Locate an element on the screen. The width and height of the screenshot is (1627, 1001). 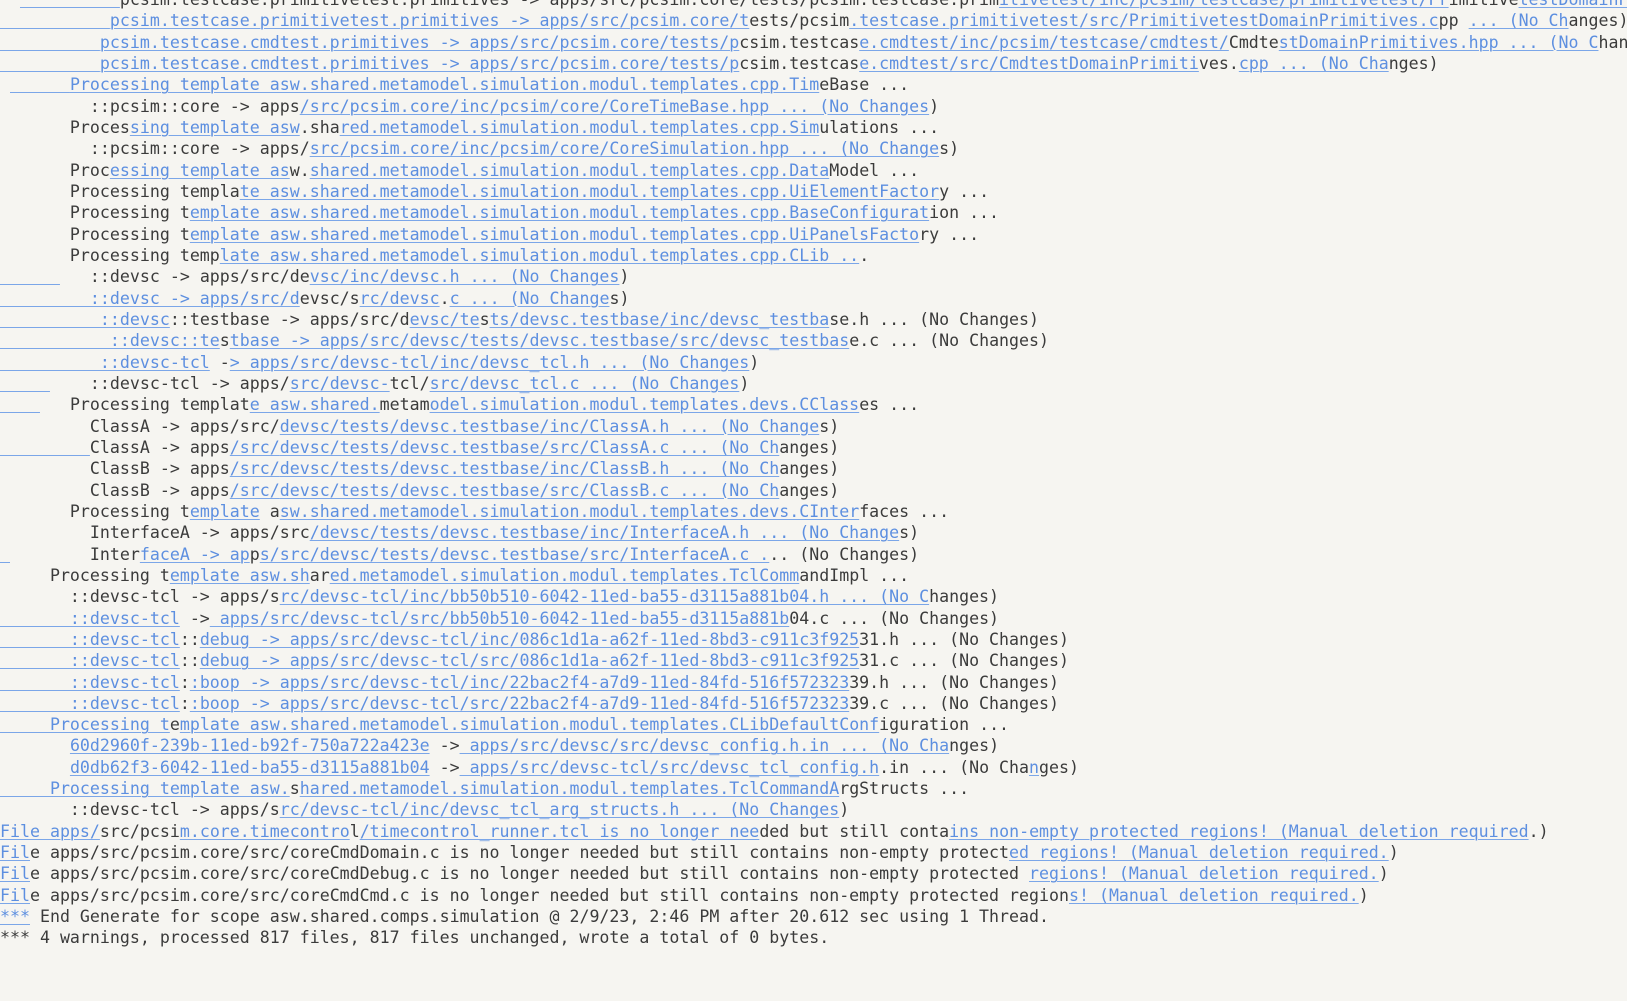
log-link-segment: e asw.shared. is located at coordinates (315, 404).